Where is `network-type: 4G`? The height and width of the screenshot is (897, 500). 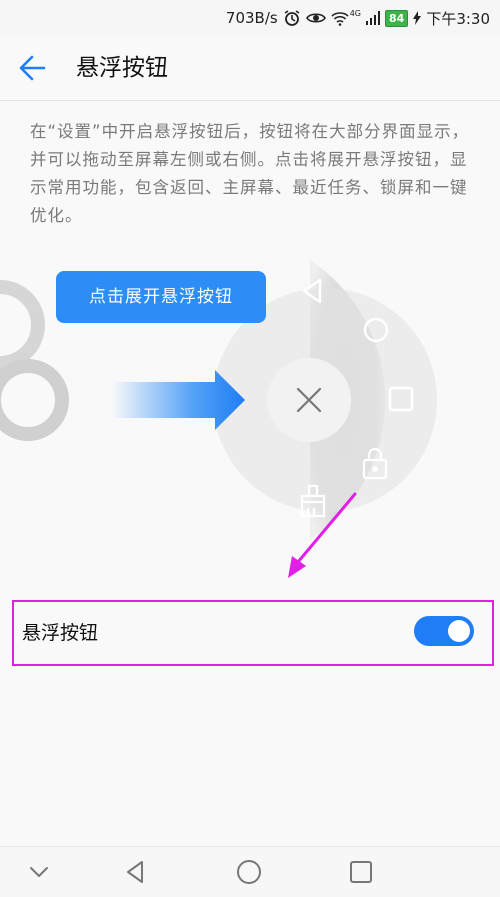
network-type: 4G is located at coordinates (355, 13).